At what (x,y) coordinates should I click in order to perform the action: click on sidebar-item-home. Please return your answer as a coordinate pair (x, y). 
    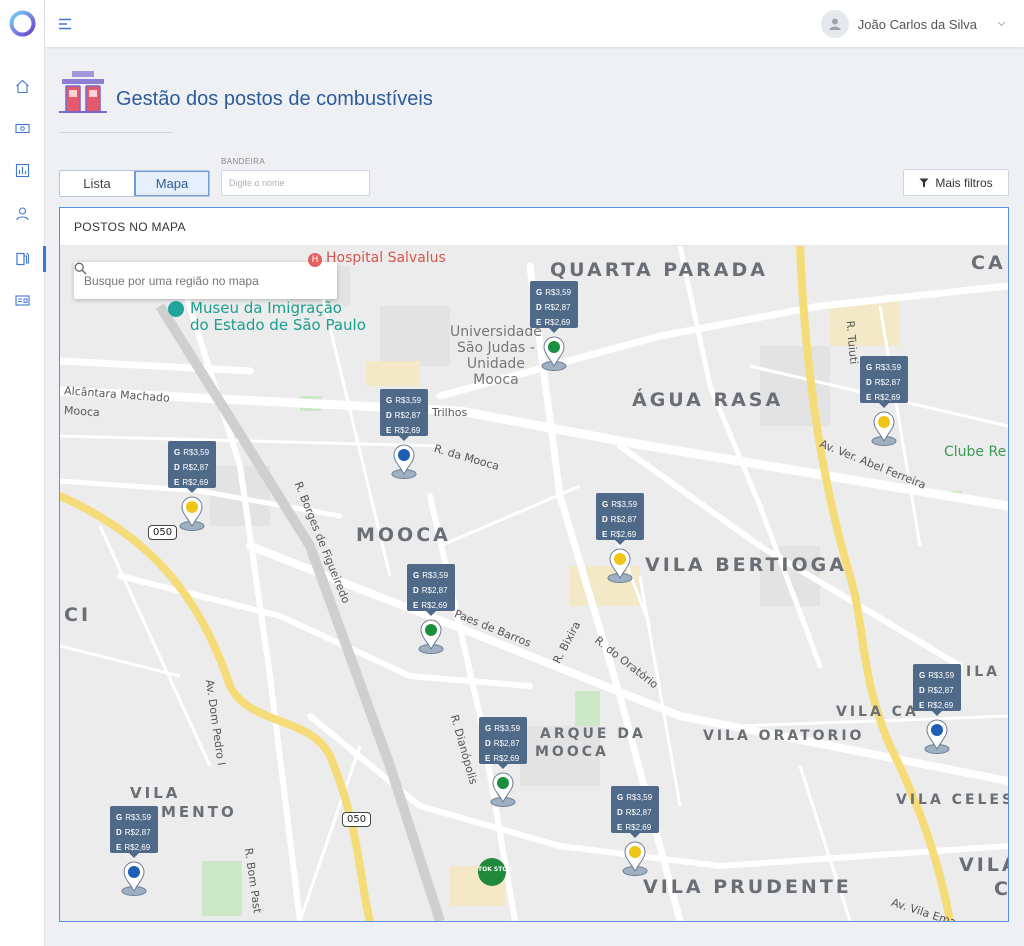
    Looking at the image, I should click on (22, 86).